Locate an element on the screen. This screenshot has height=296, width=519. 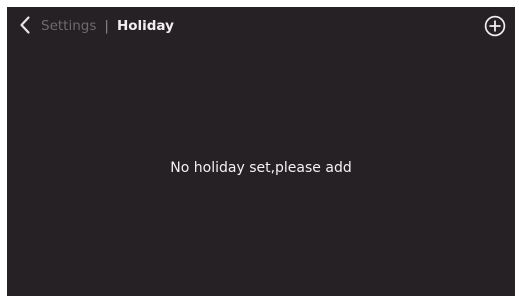
back-button is located at coordinates (25, 25).